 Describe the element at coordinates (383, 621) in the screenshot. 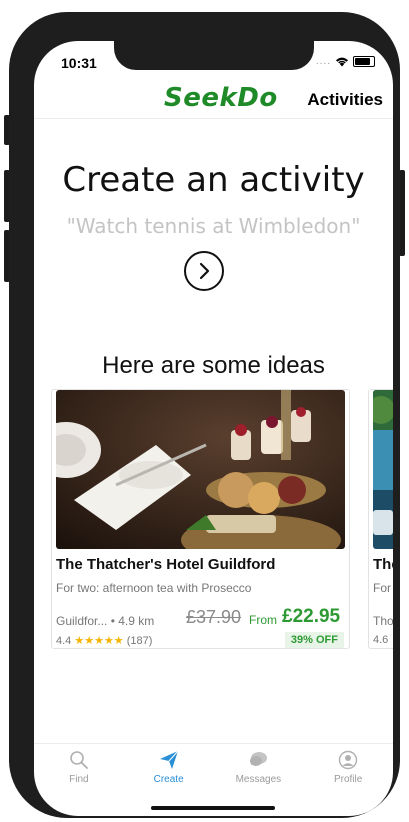

I see `card-location: Tho` at that location.